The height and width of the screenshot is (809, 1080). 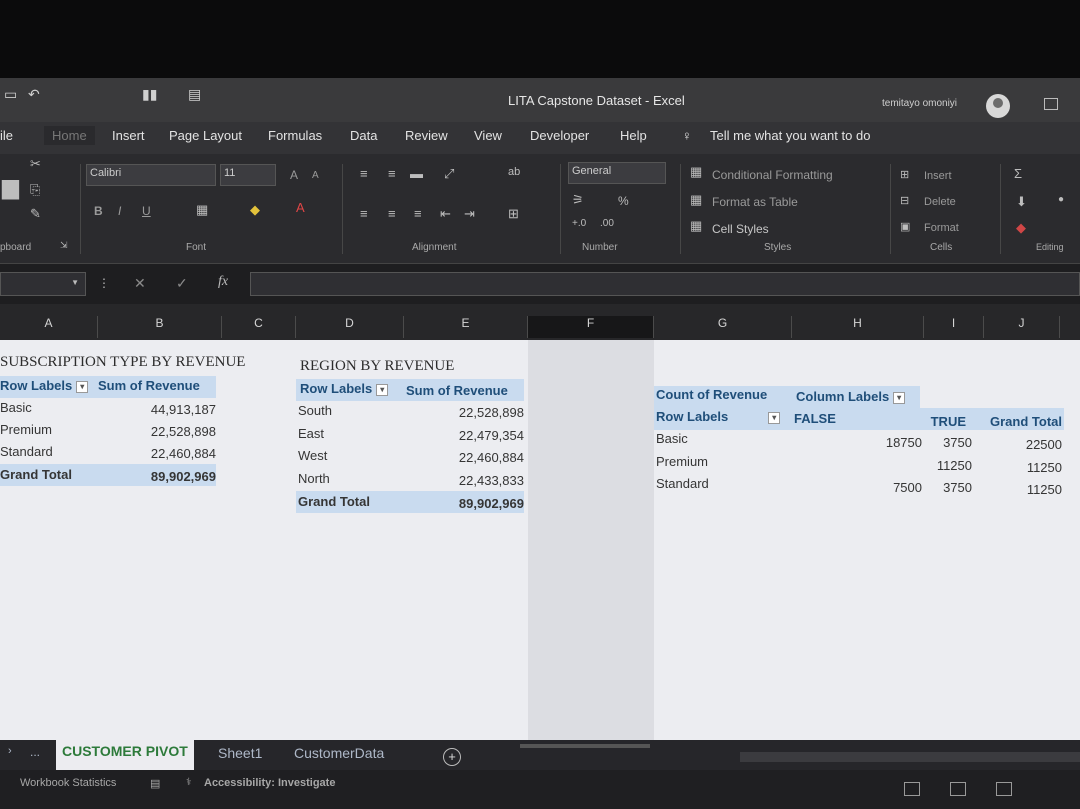 I want to click on sheet-tab-sheet1: Sheet1, so click(x=240, y=753).